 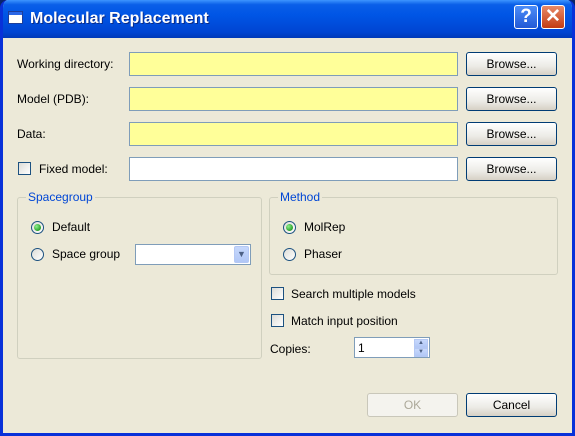 I want to click on method-group: Method MolRep Phaser, so click(x=413, y=232).